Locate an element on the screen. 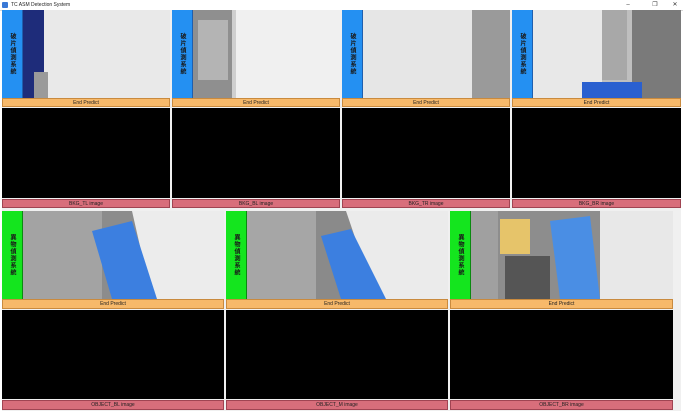 This screenshot has width=683, height=413. camera-cell-tr: 破片偵測系統 End Predict BKG_TR image is located at coordinates (426, 110).